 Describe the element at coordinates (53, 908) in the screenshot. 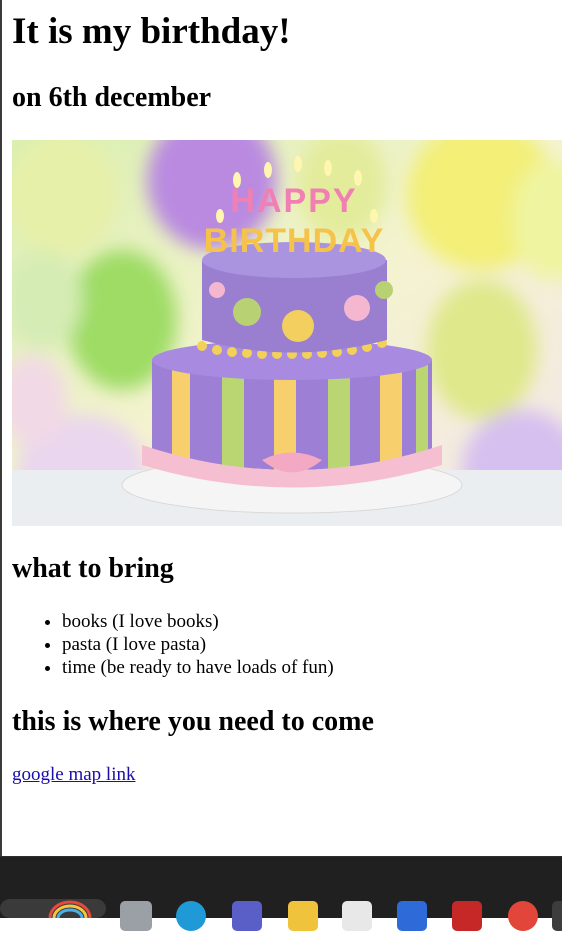

I see `rainbow-icon` at that location.